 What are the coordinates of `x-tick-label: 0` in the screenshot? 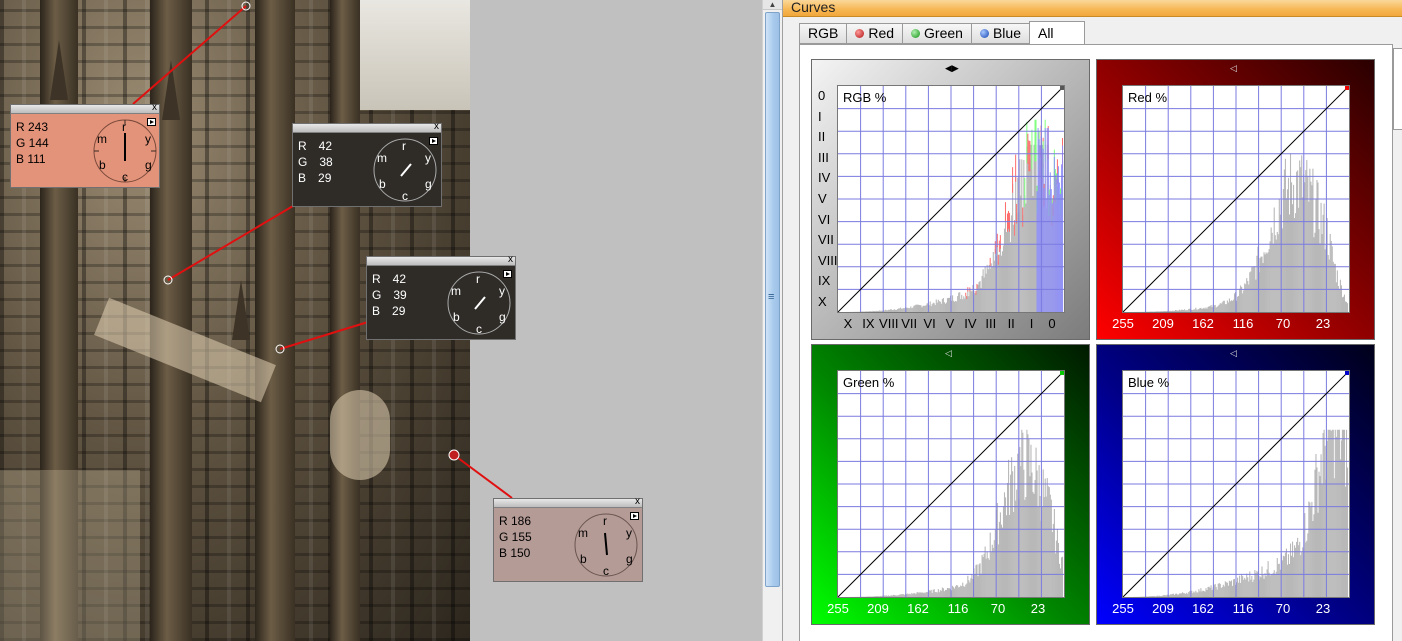 It's located at (1052, 323).